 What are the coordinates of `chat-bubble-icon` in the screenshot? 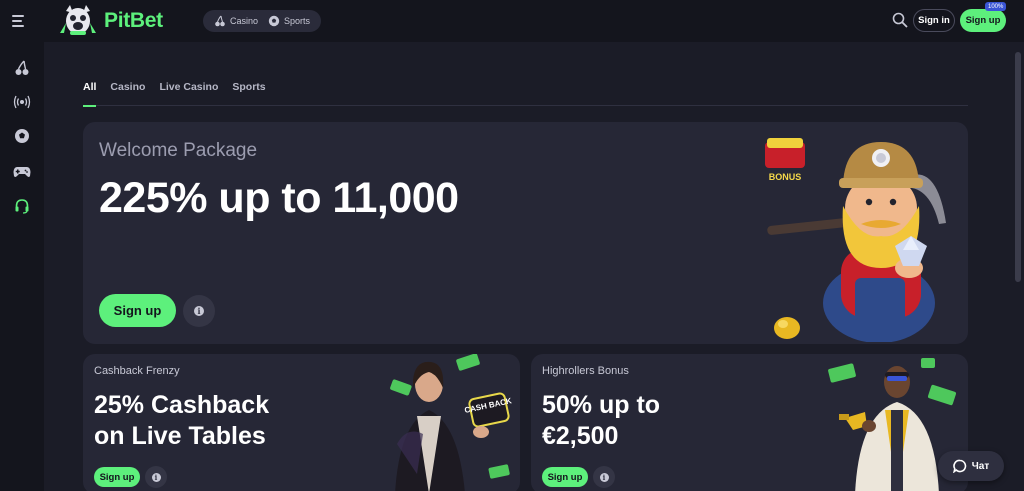 It's located at (959, 466).